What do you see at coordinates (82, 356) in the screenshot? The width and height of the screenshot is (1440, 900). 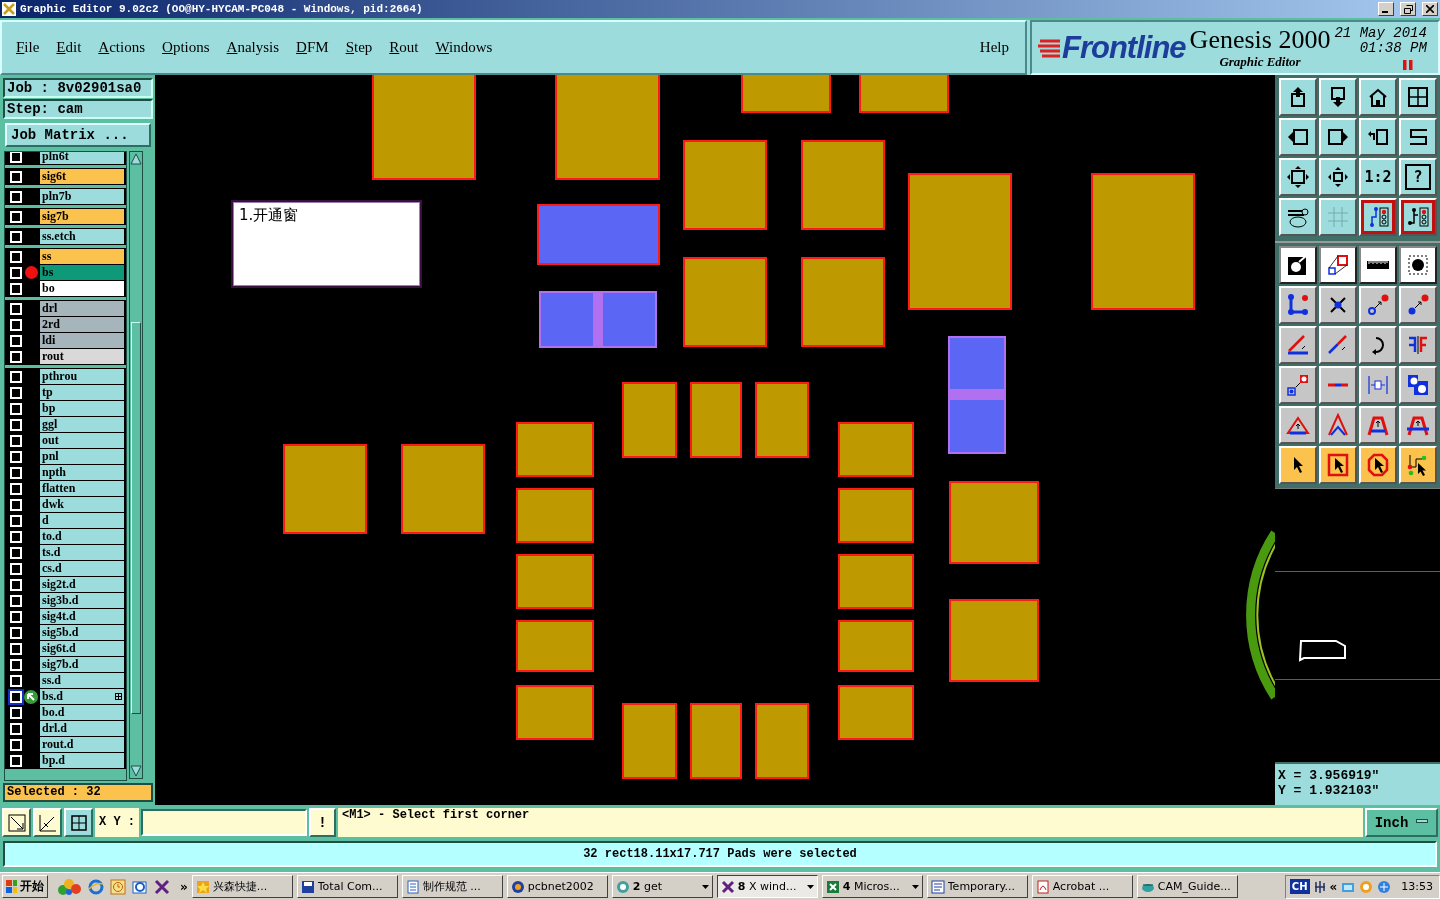 I see `layer-name: rout` at bounding box center [82, 356].